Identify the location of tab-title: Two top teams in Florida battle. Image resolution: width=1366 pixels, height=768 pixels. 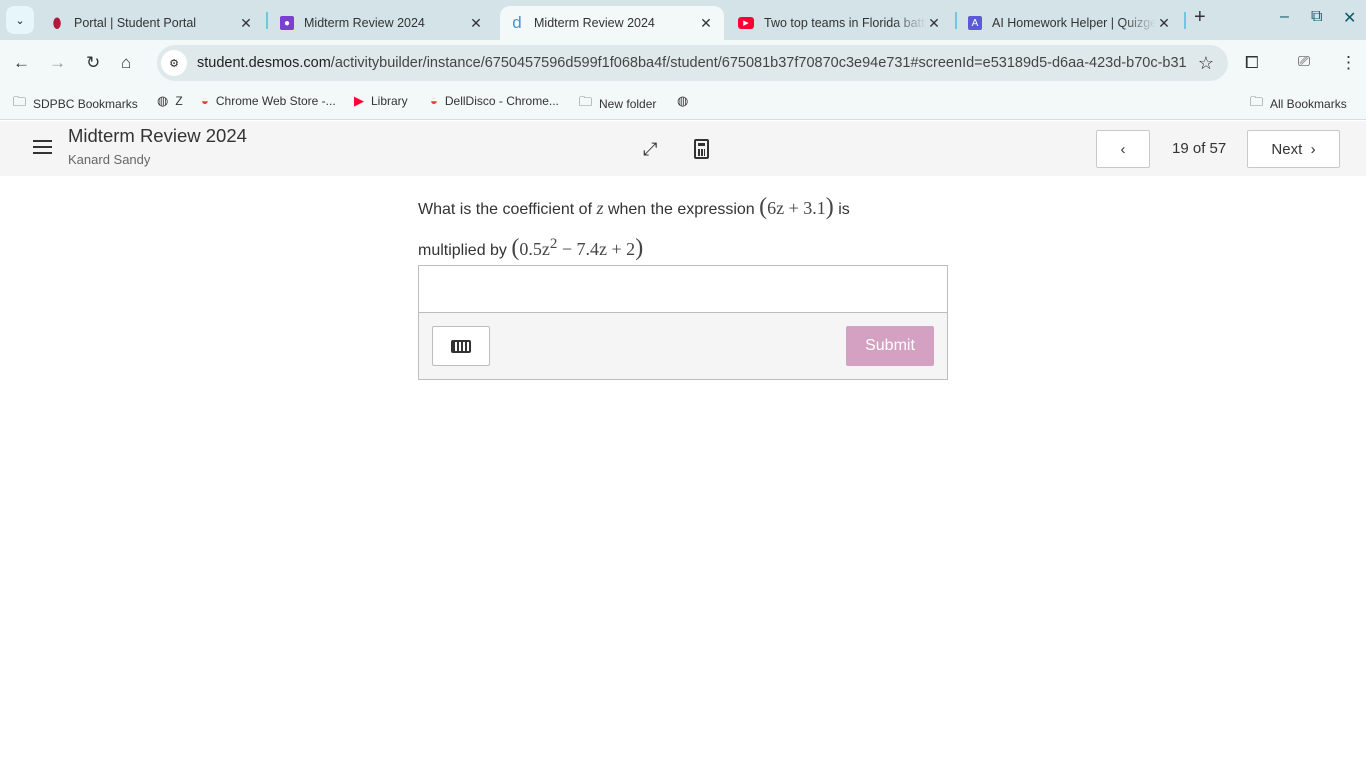
(845, 23).